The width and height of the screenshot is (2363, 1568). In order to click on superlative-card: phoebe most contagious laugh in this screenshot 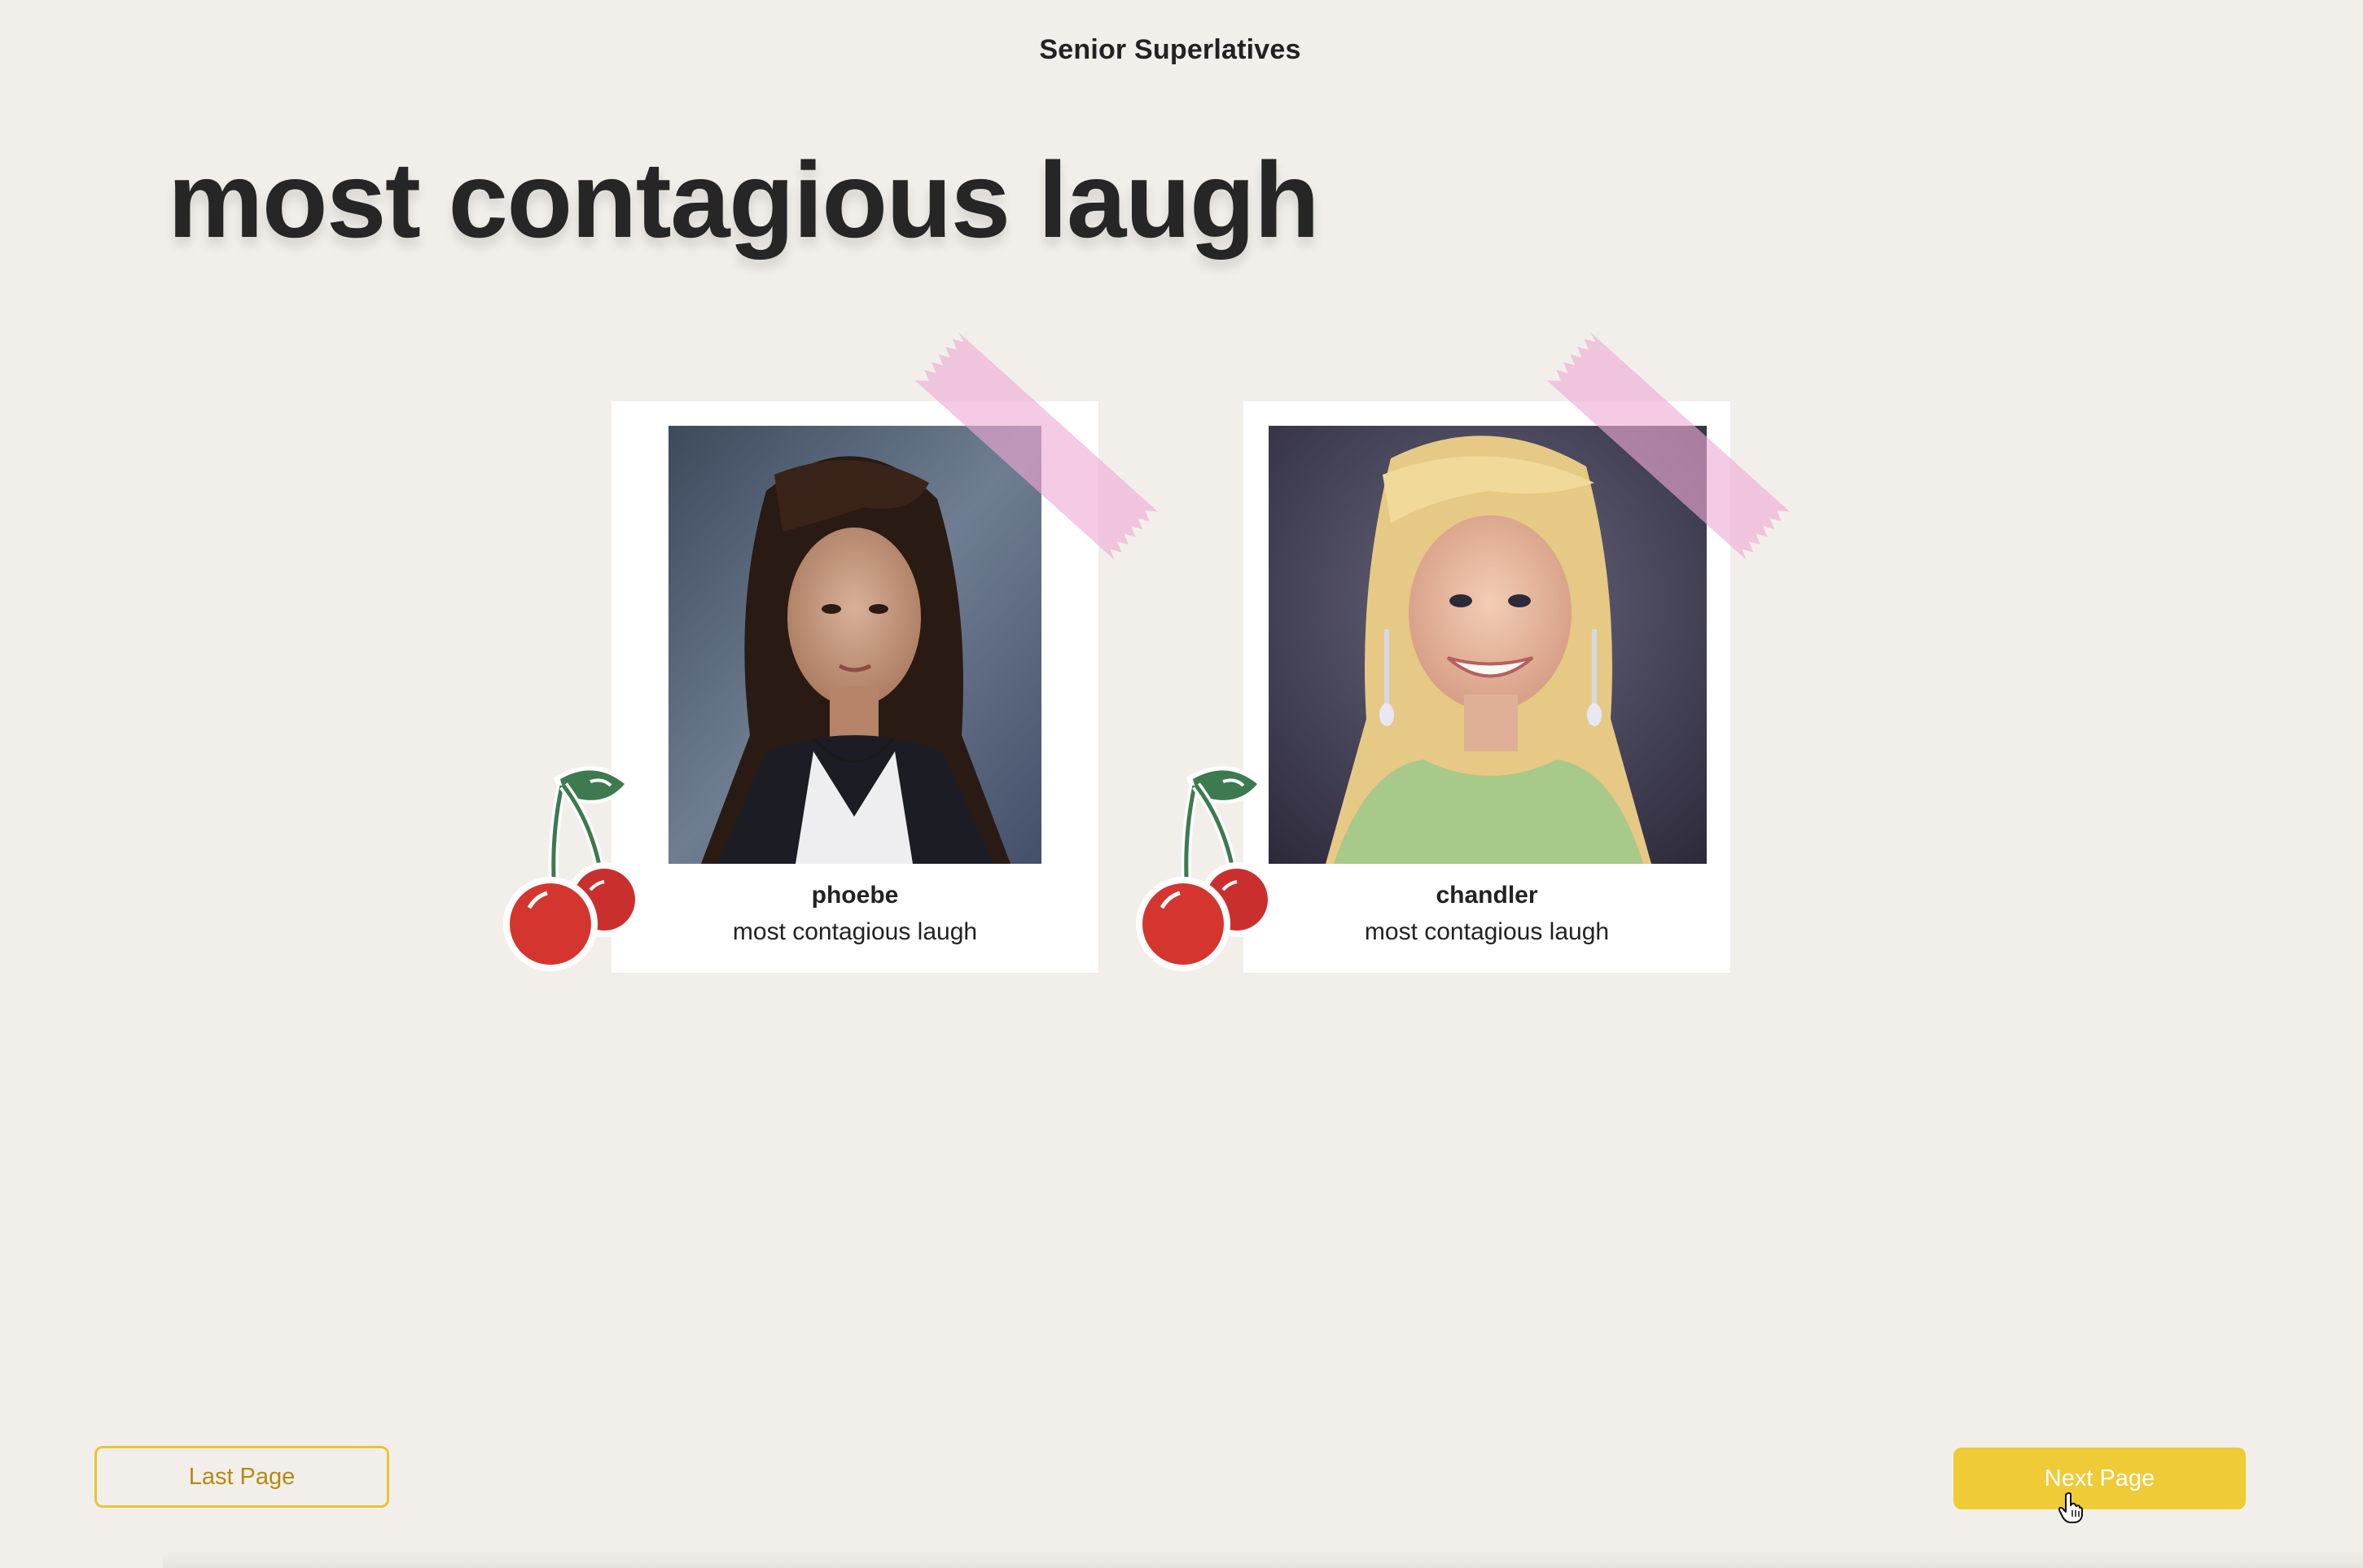, I will do `click(855, 687)`.